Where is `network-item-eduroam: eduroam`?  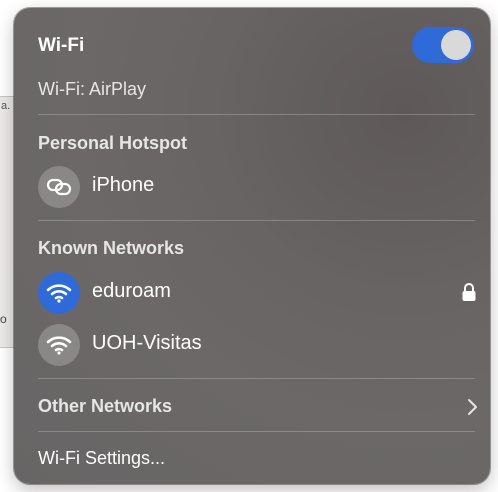 network-item-eduroam: eduroam is located at coordinates (253, 292).